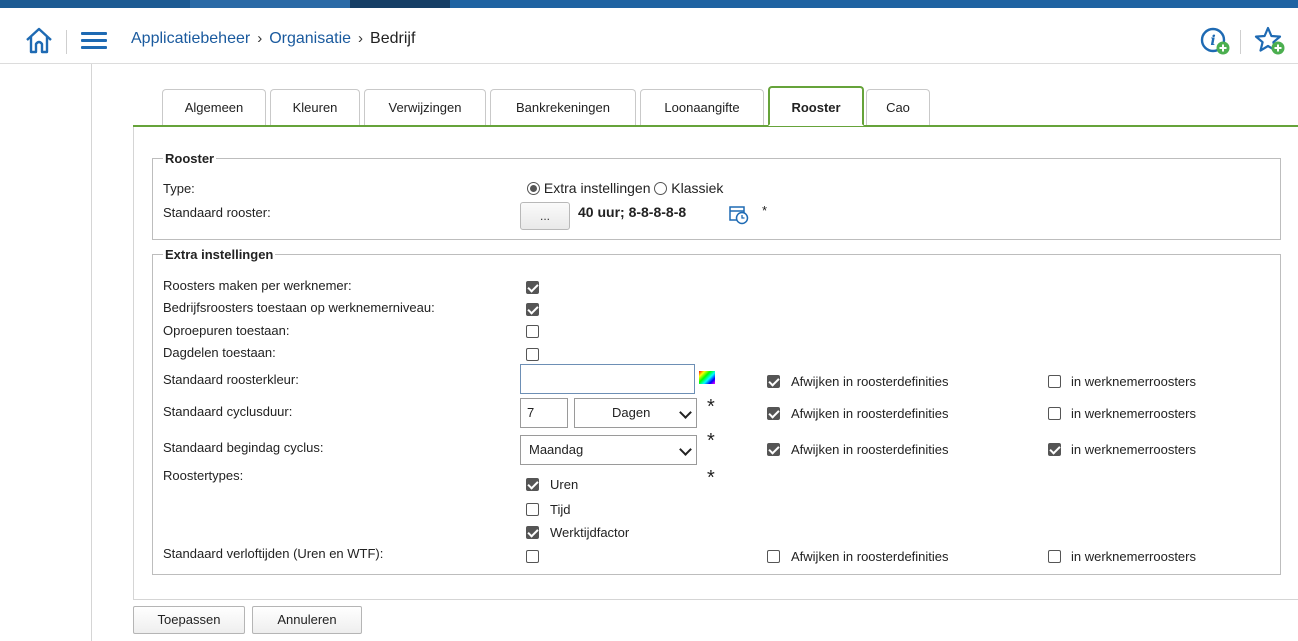 Image resolution: width=1298 pixels, height=641 pixels. What do you see at coordinates (608, 450) in the screenshot?
I see `begindag-select: Maandag` at bounding box center [608, 450].